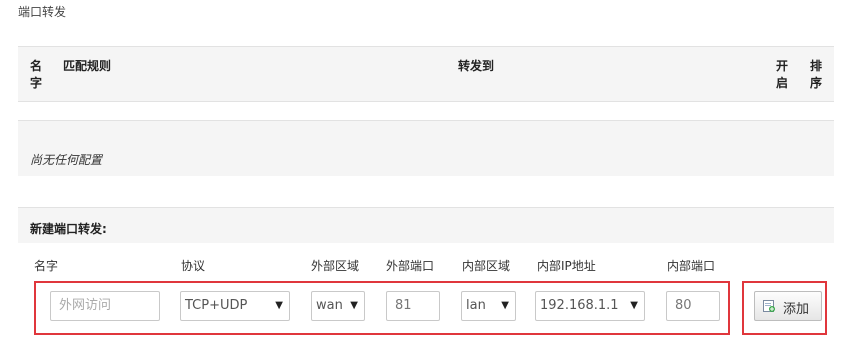 The height and width of the screenshot is (349, 851). I want to click on label-external-zone: 外部区域, so click(335, 266).